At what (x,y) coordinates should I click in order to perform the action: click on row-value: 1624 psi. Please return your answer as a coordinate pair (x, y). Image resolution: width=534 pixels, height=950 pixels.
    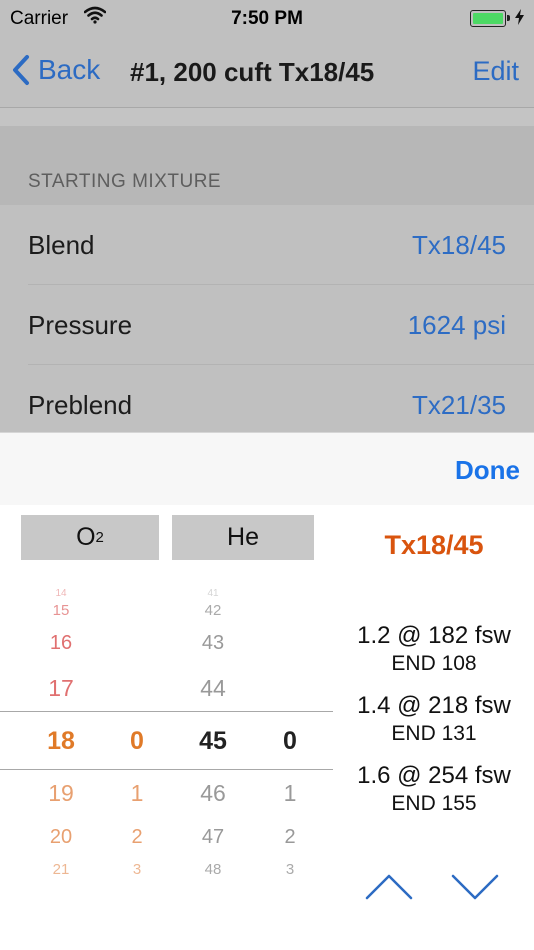
    Looking at the image, I should click on (456, 325).